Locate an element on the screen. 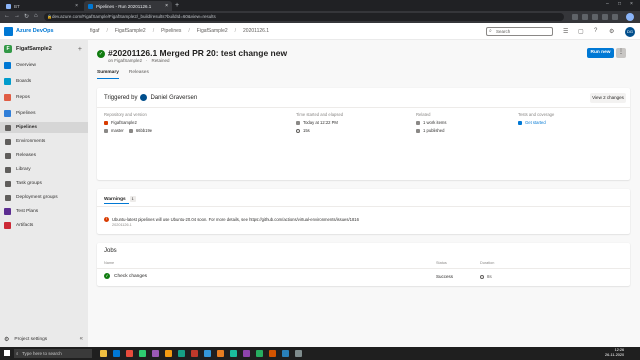  user-avatar: DG is located at coordinates (630, 32).